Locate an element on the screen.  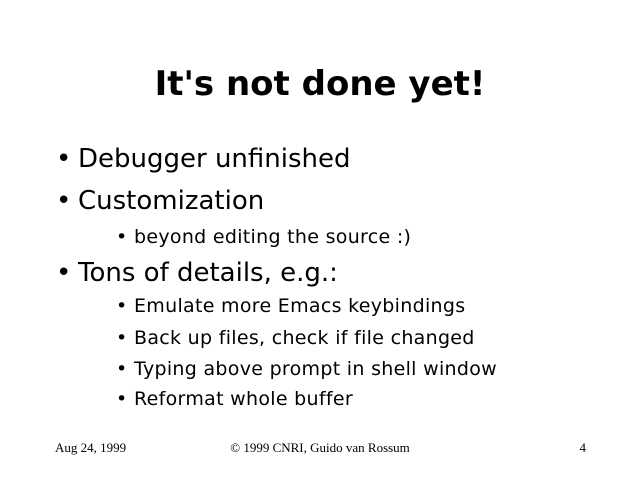
bullet-text: Tons of details, e.g.: is located at coordinates (208, 273).